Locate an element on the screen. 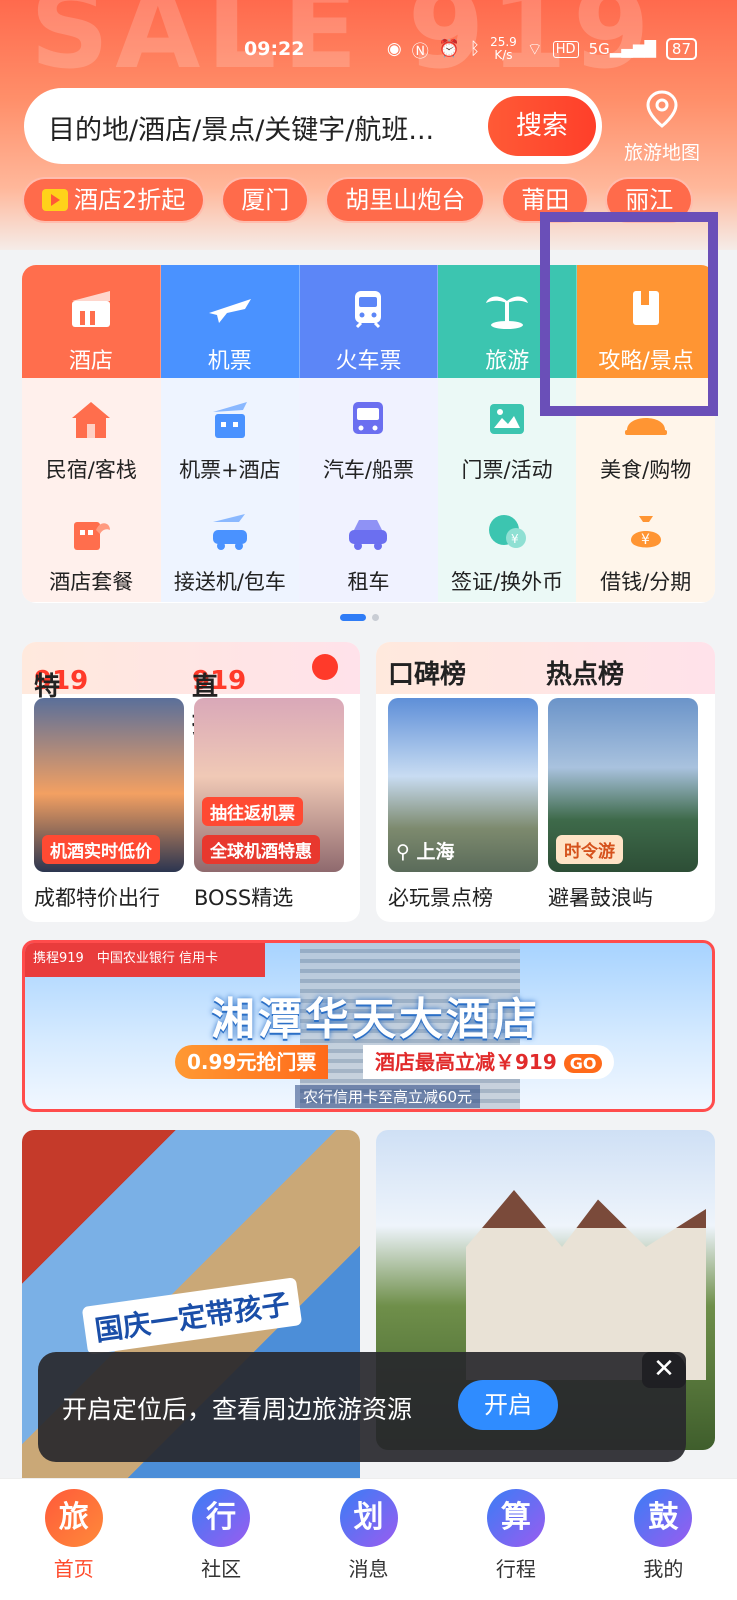 This screenshot has height=1600, width=737. tab-community: 行 社区 is located at coordinates (220, 1539).